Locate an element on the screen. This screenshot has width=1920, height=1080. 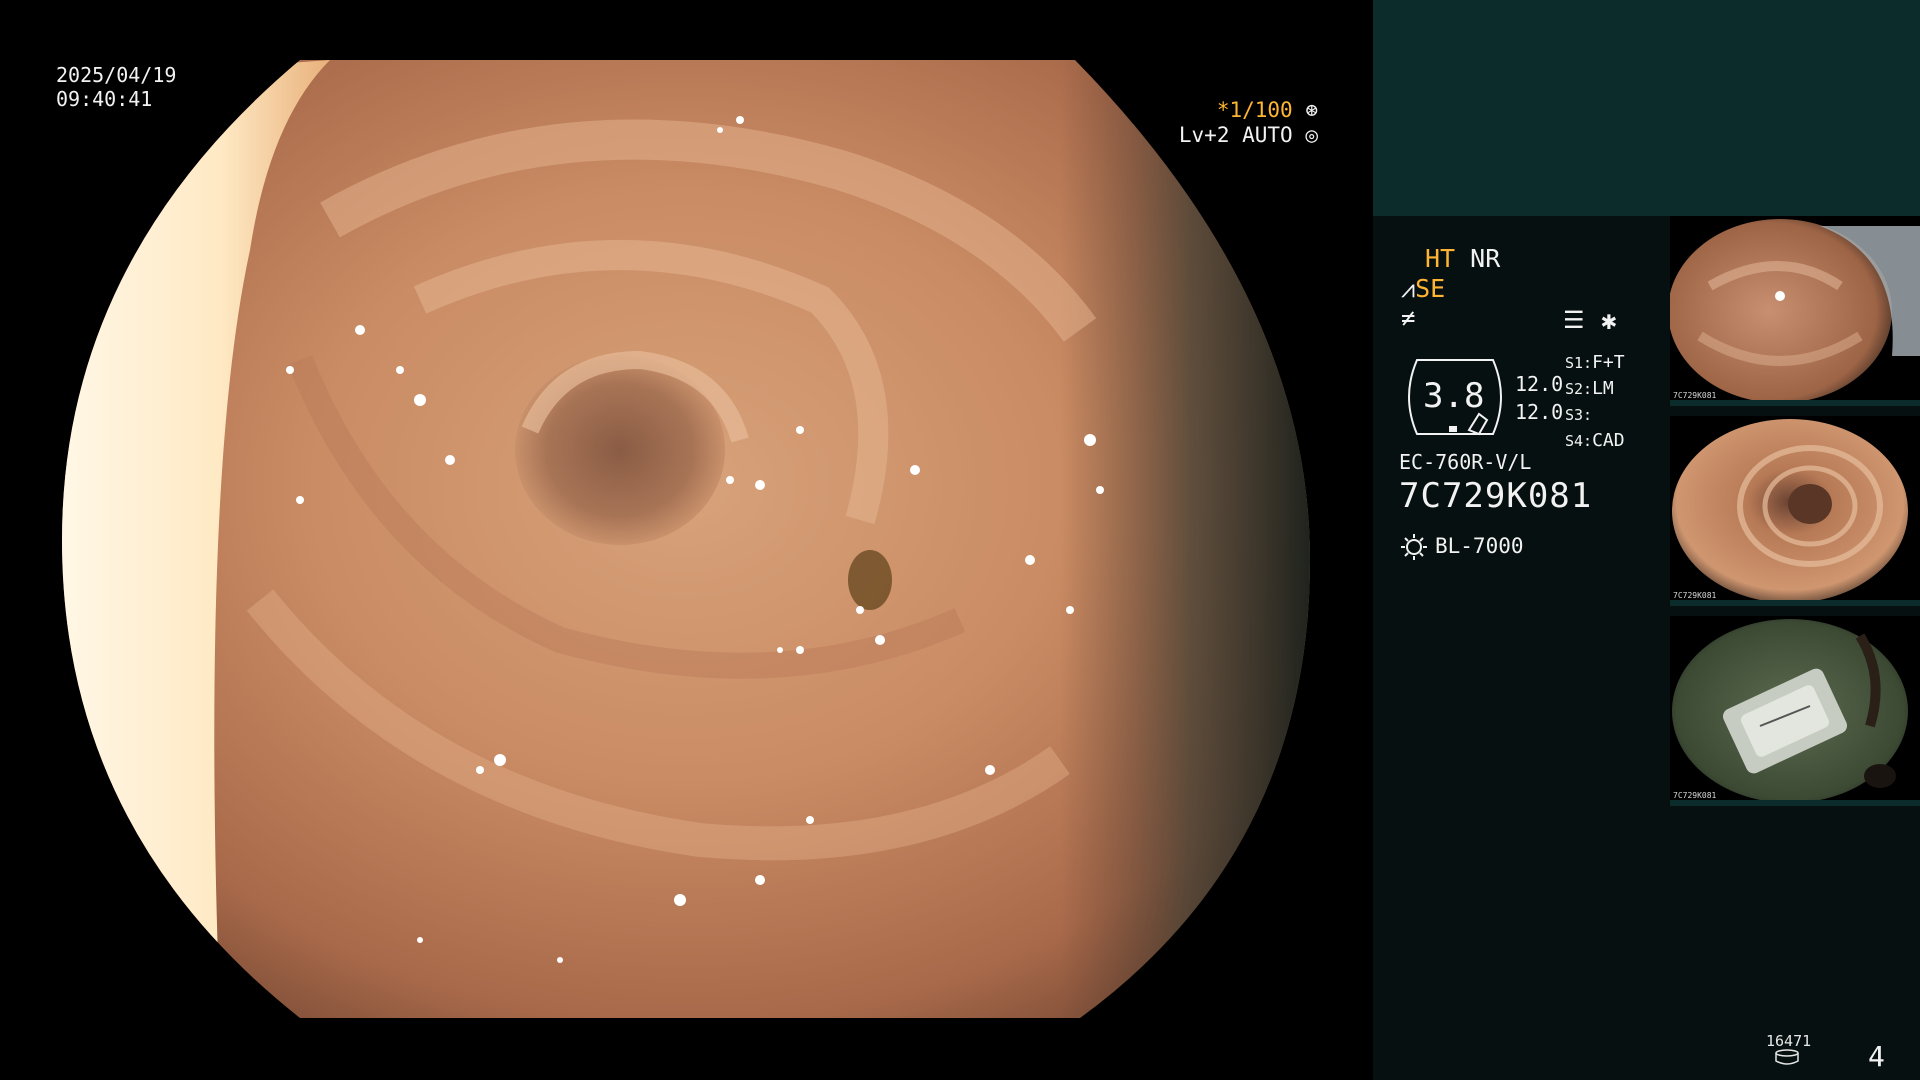
light-source-row: BL-7000 is located at coordinates (1461, 547).